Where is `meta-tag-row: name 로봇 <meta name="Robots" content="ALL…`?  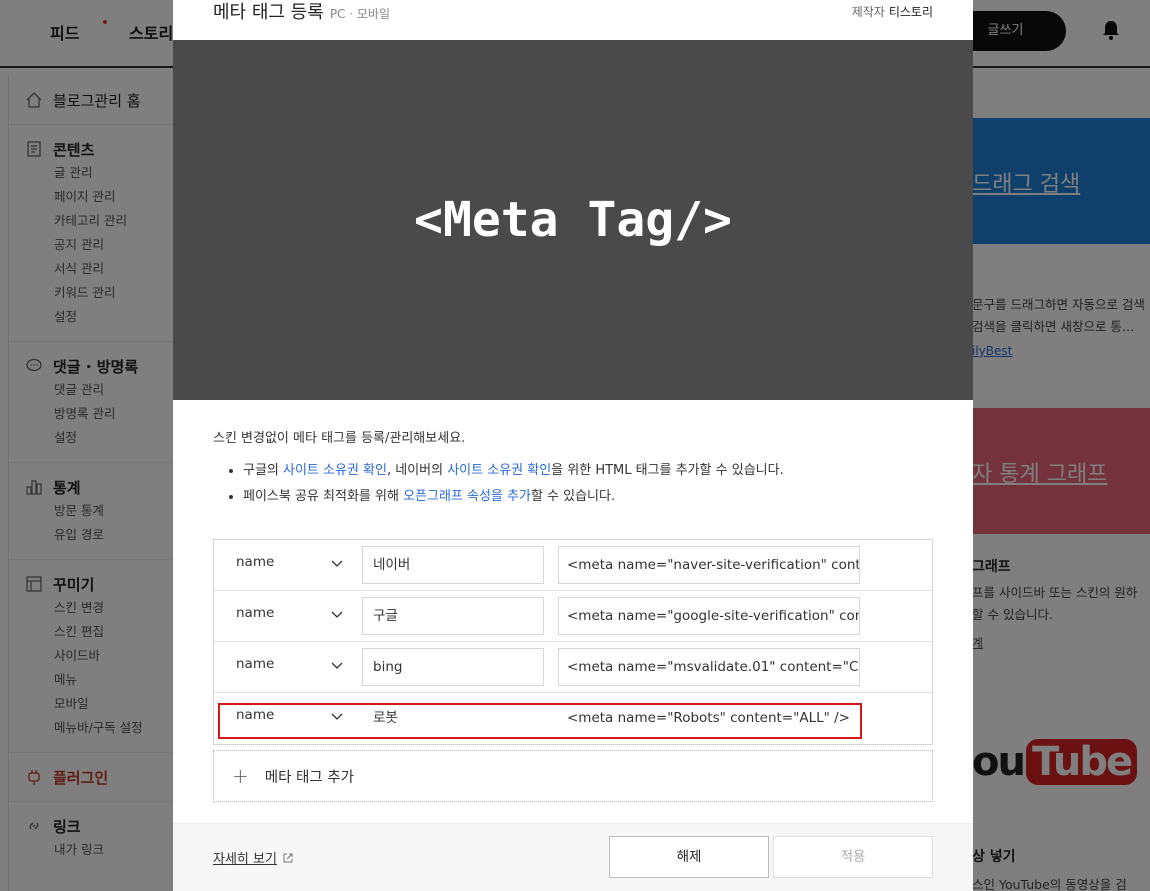
meta-tag-row: name 로봇 <meta name="Robots" content="ALL… is located at coordinates (573, 718).